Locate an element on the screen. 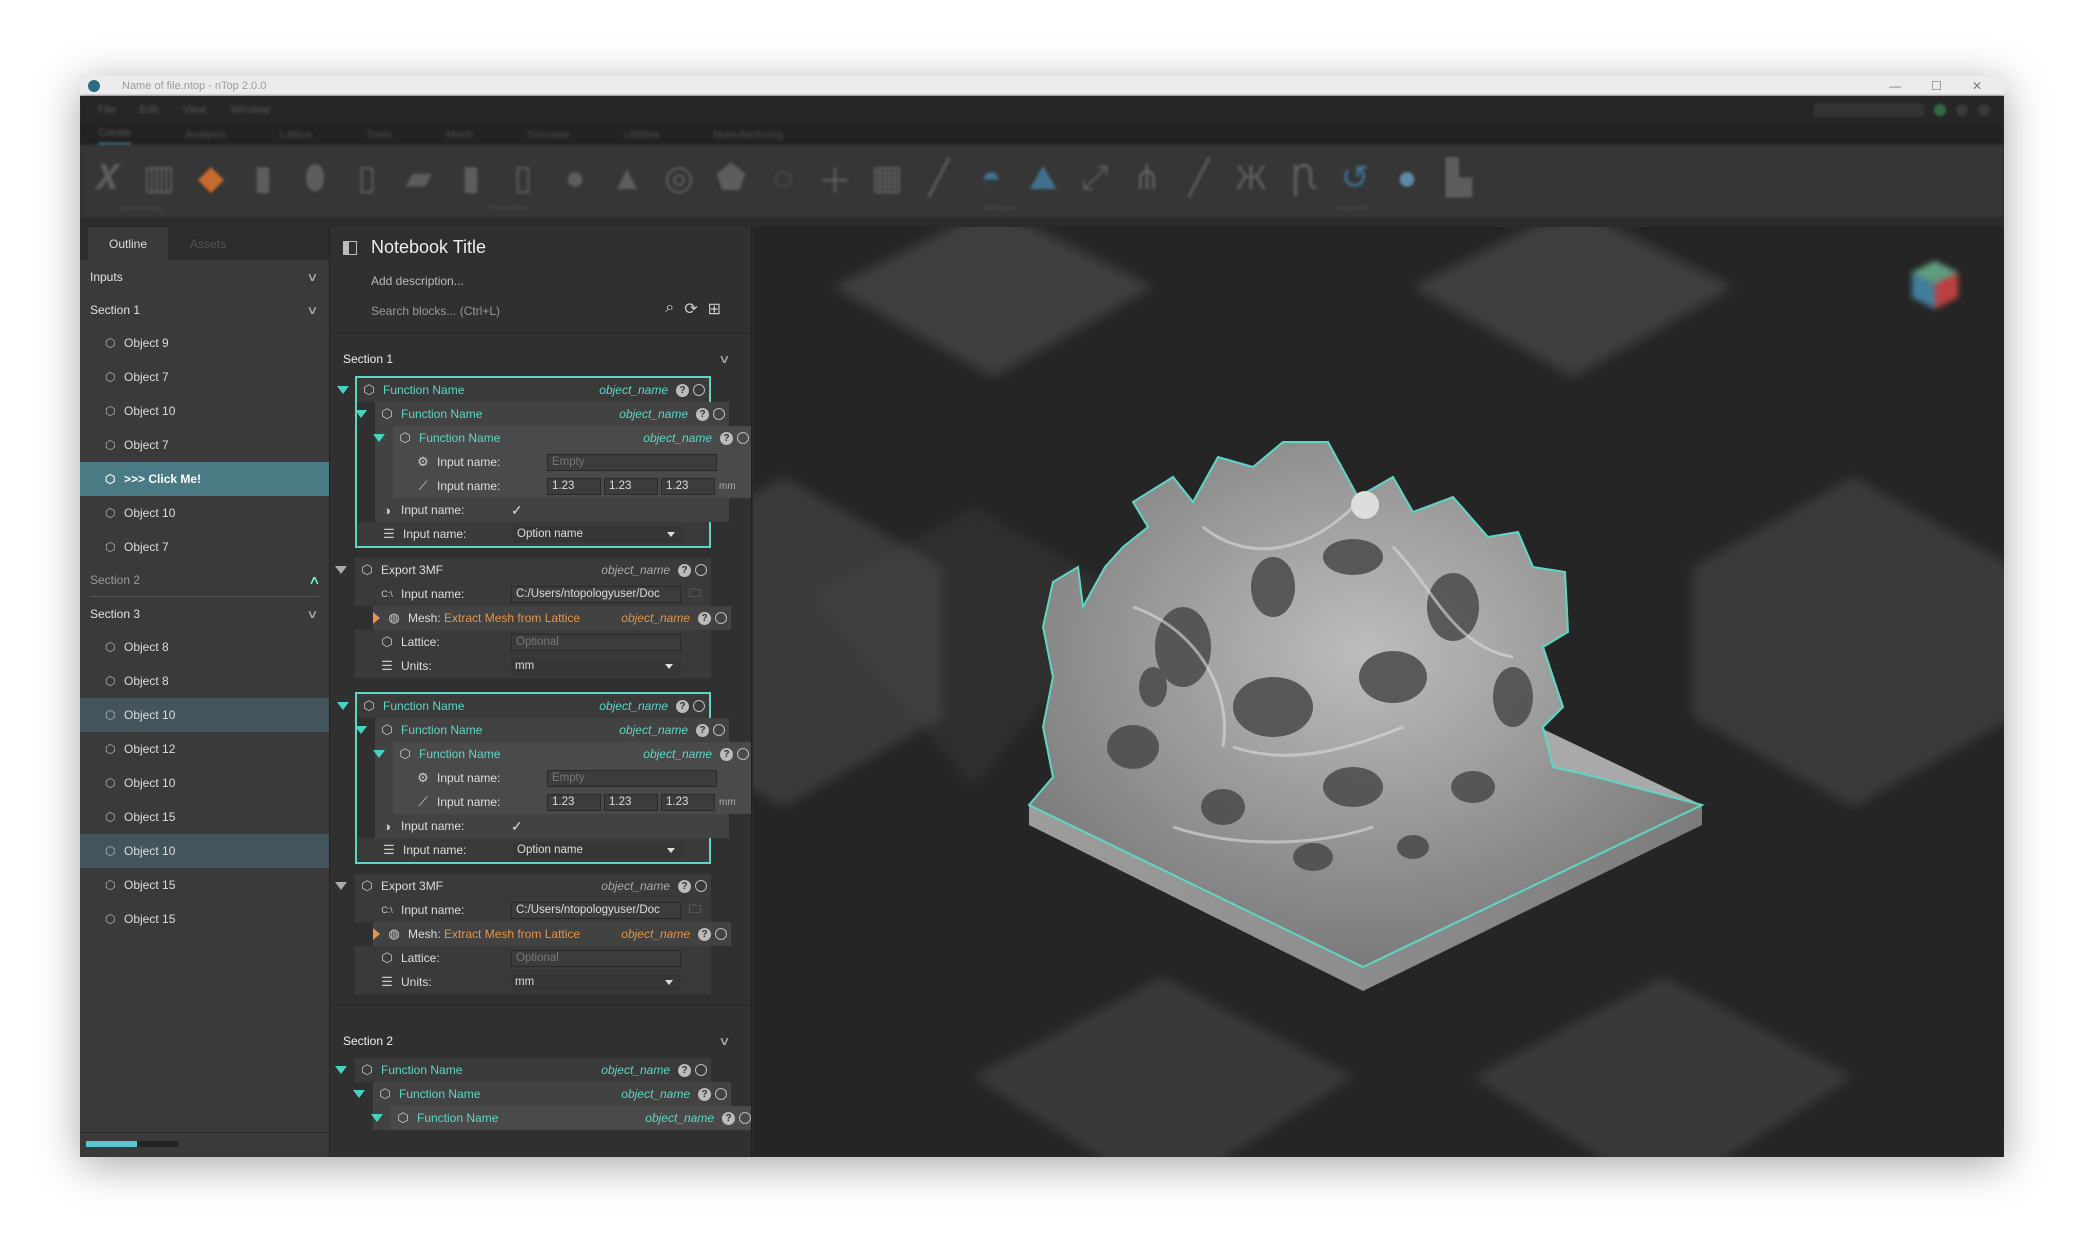 The height and width of the screenshot is (1240, 2083). outline-section-3: Section 3 ∨ is located at coordinates (204, 613).